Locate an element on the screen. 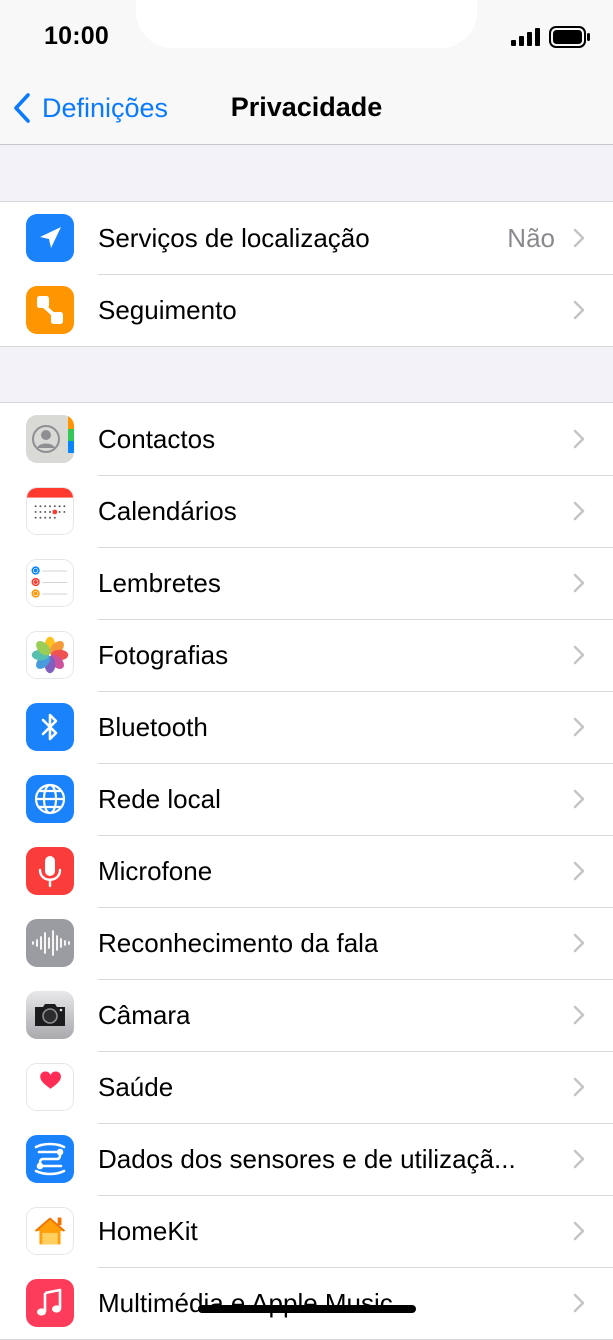 This screenshot has width=613, height=1340. status-bar: 10:00 is located at coordinates (306, 36).